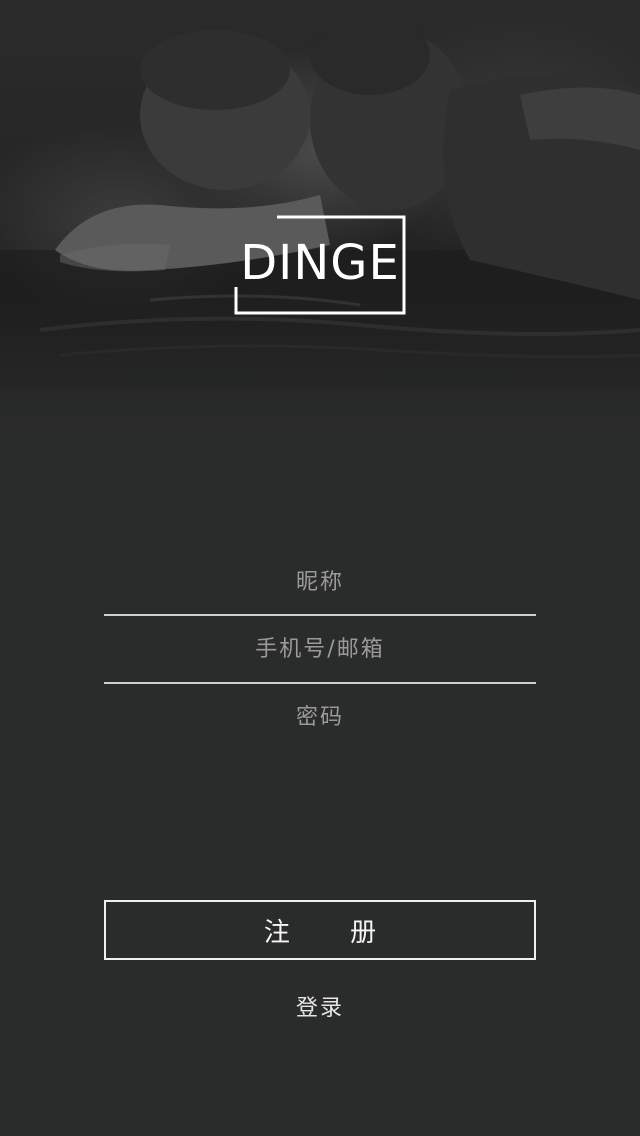 The width and height of the screenshot is (640, 1136). I want to click on logo-wordmark: DINGE, so click(320, 263).